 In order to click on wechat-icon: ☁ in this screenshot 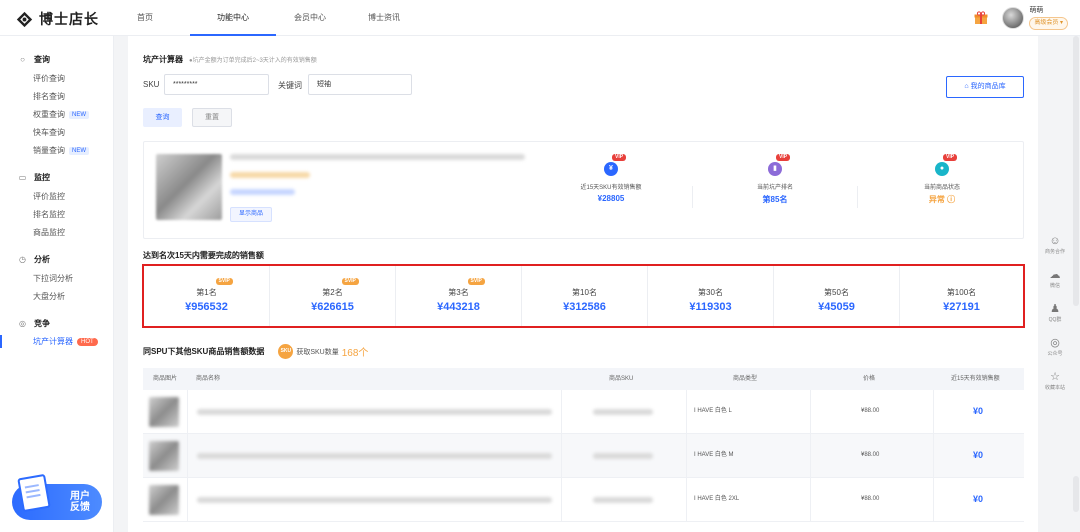, I will do `click(1055, 275)`.